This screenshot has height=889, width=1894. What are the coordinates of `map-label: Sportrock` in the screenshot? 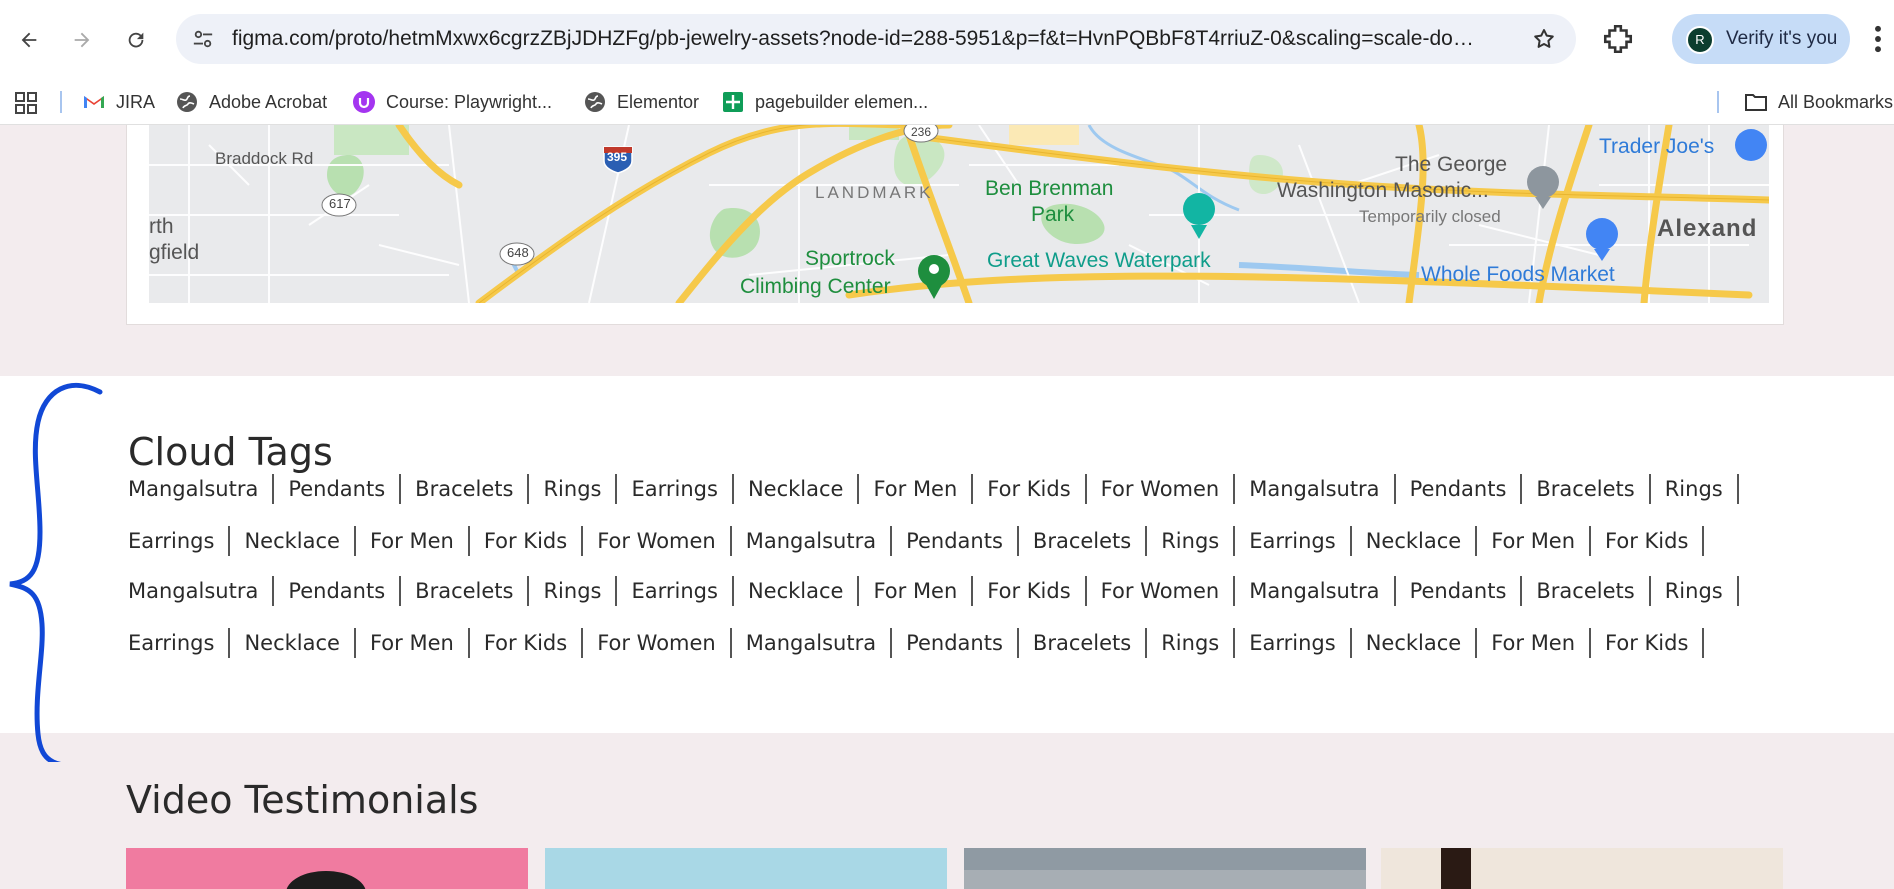 It's located at (850, 258).